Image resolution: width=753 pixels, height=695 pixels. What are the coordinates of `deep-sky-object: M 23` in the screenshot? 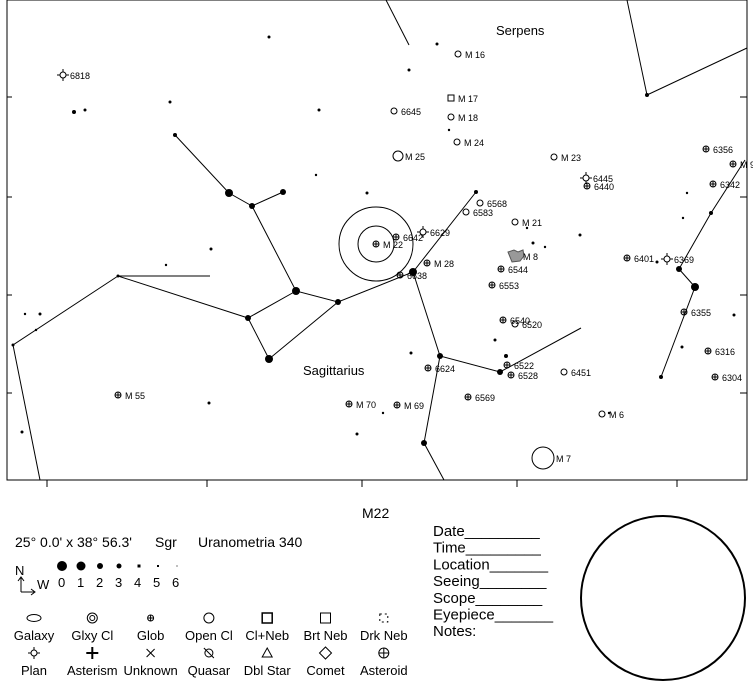 It's located at (565, 158).